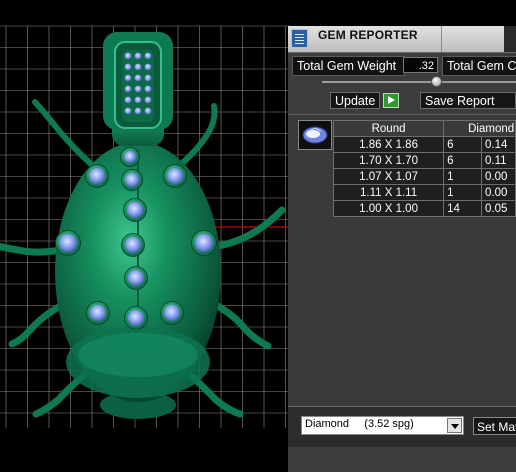 The width and height of the screenshot is (516, 472). Describe the element at coordinates (355, 100) in the screenshot. I see `update-button: Update` at that location.